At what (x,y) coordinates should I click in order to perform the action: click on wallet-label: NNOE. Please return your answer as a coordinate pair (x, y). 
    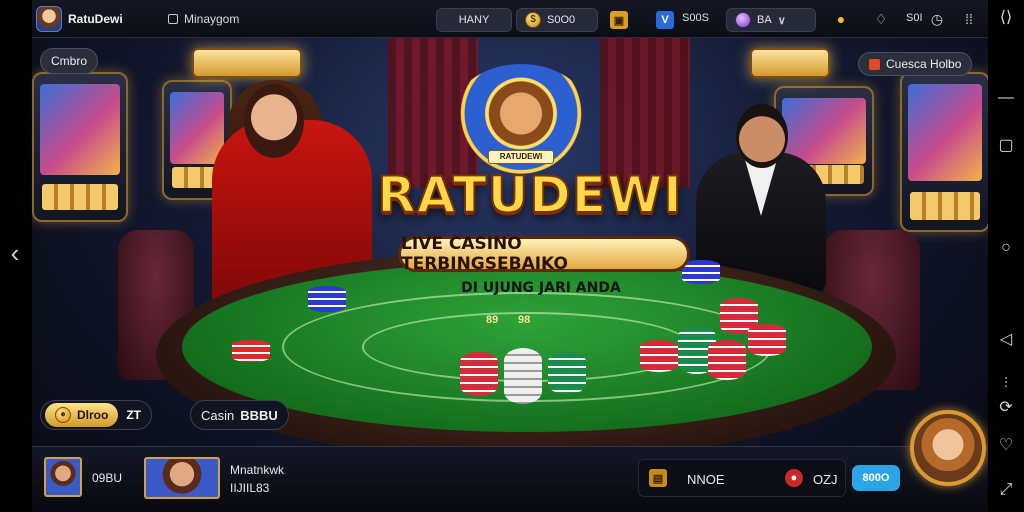
    Looking at the image, I should click on (706, 479).